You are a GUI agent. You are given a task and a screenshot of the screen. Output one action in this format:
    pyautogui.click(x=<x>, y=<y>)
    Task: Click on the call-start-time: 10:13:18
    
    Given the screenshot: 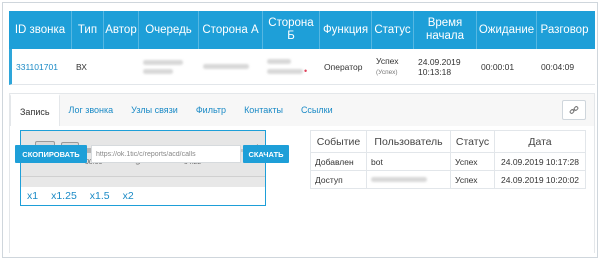 What is the action you would take?
    pyautogui.click(x=435, y=71)
    